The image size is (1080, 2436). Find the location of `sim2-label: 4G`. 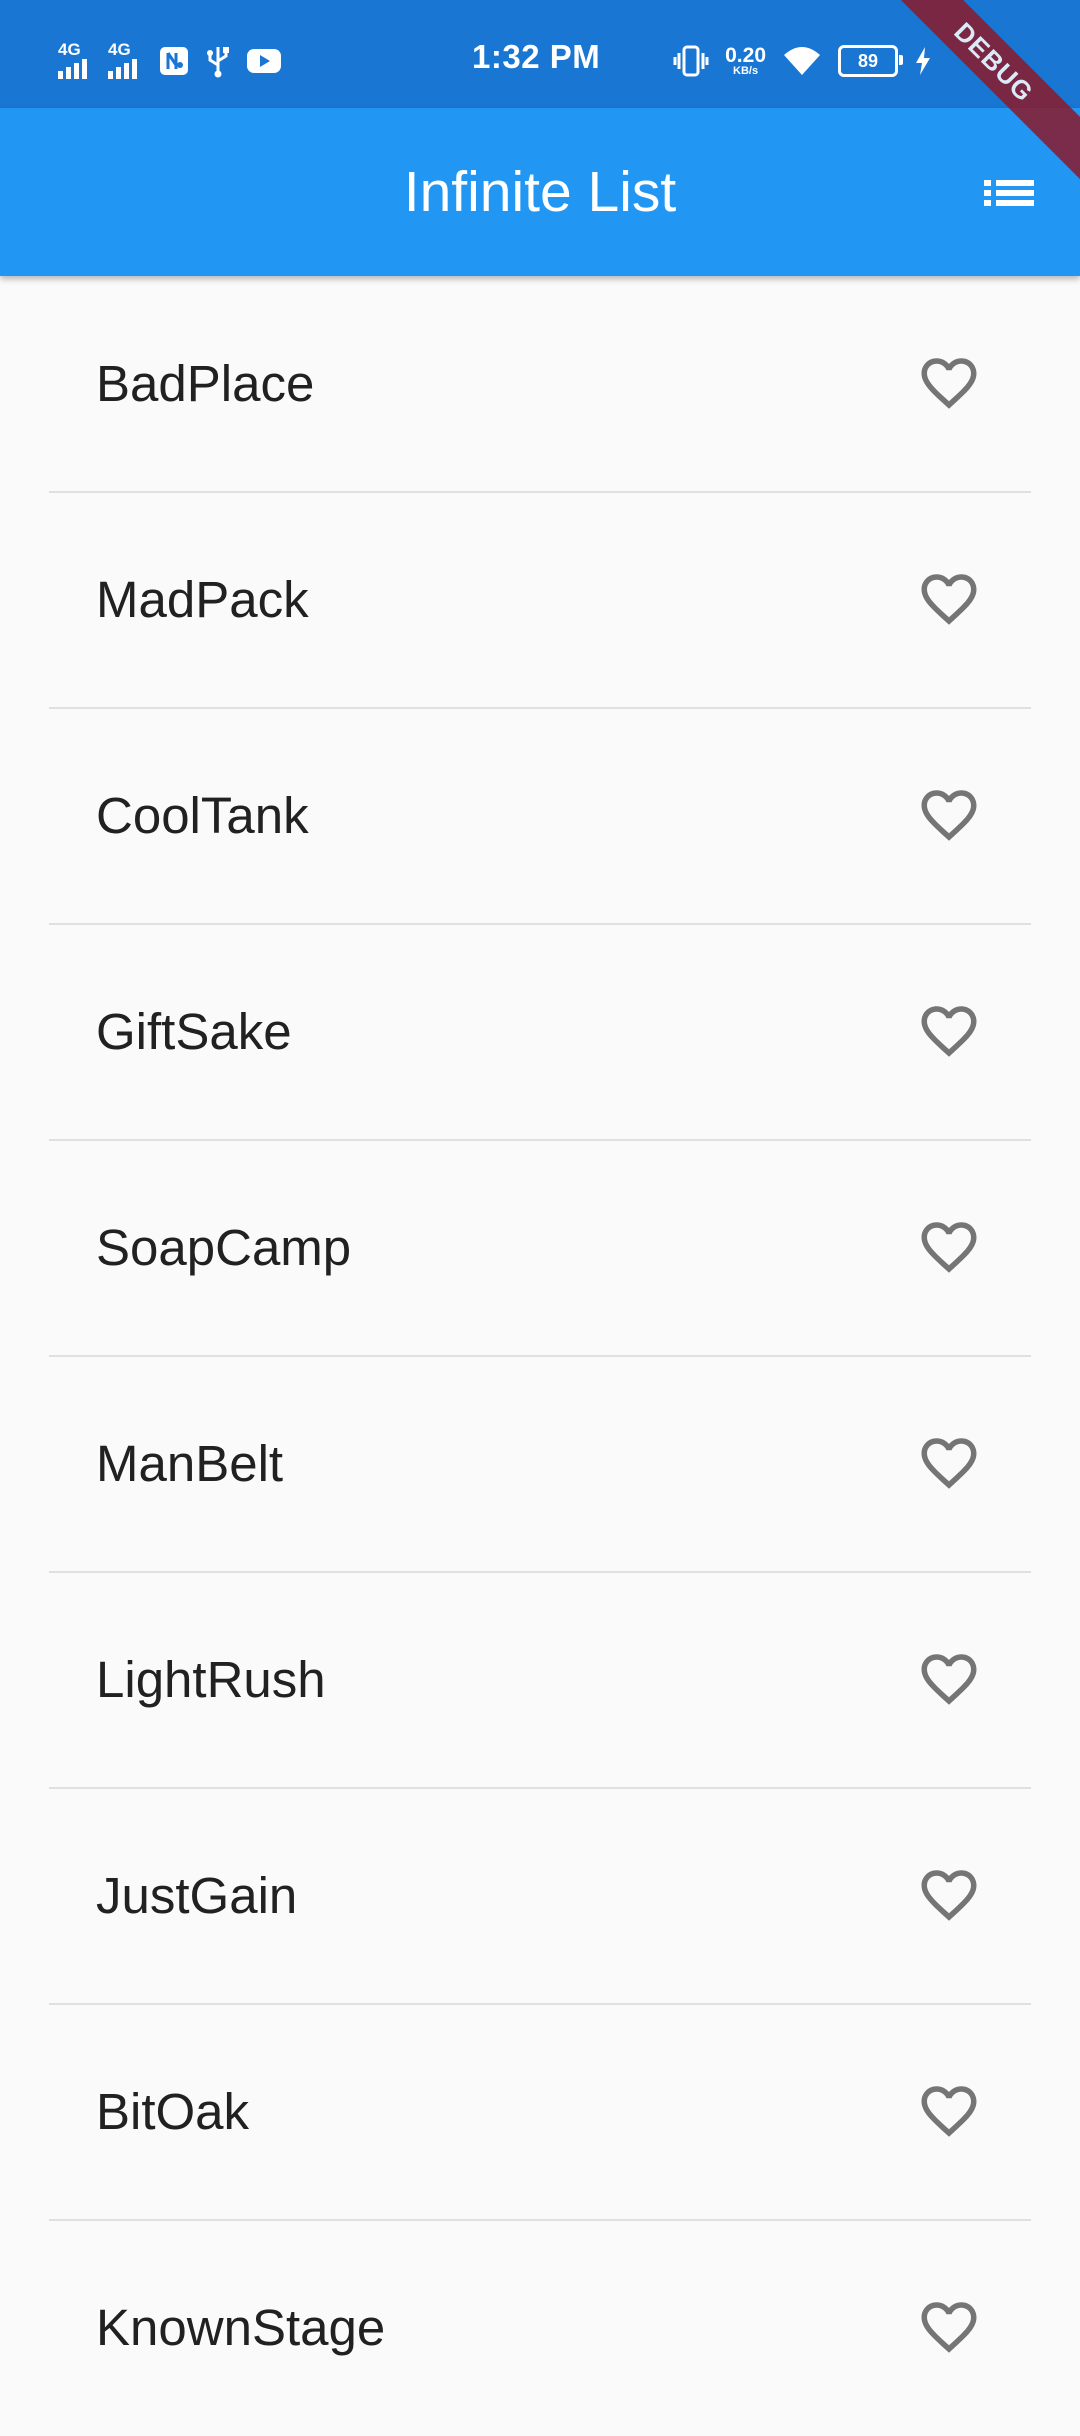

sim2-label: 4G is located at coordinates (119, 49).